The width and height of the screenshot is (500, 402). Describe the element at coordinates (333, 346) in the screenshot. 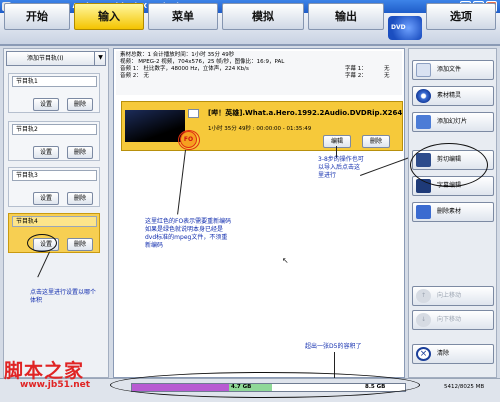

I see `capacity-annotation: 超出一张D5的容积了` at that location.